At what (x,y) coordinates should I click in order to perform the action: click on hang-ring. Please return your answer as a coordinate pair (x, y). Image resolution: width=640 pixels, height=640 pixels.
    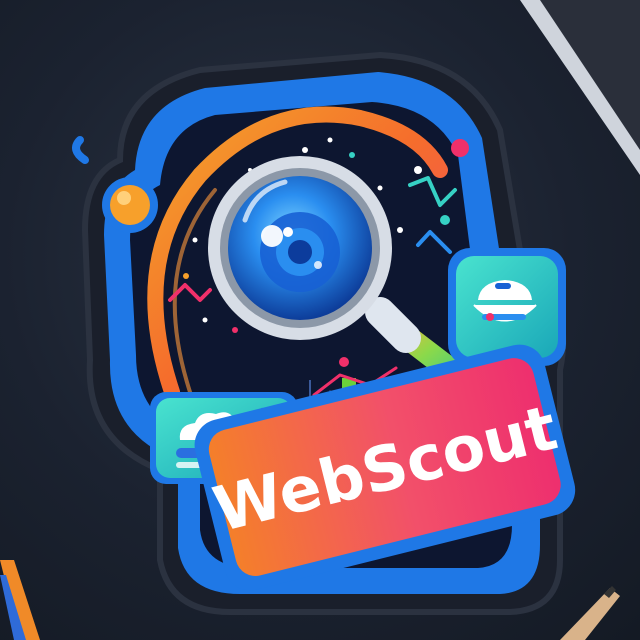
    Looking at the image, I should click on (80, 150).